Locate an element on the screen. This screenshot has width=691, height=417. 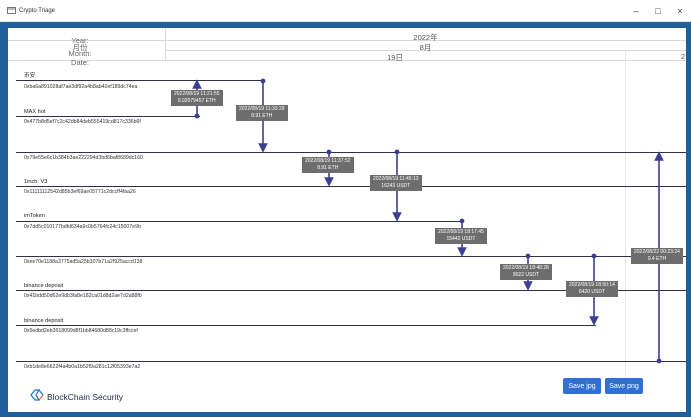
tx-label: 2022/08/19 18:17:45 15442 USDT is located at coordinates (461, 236).